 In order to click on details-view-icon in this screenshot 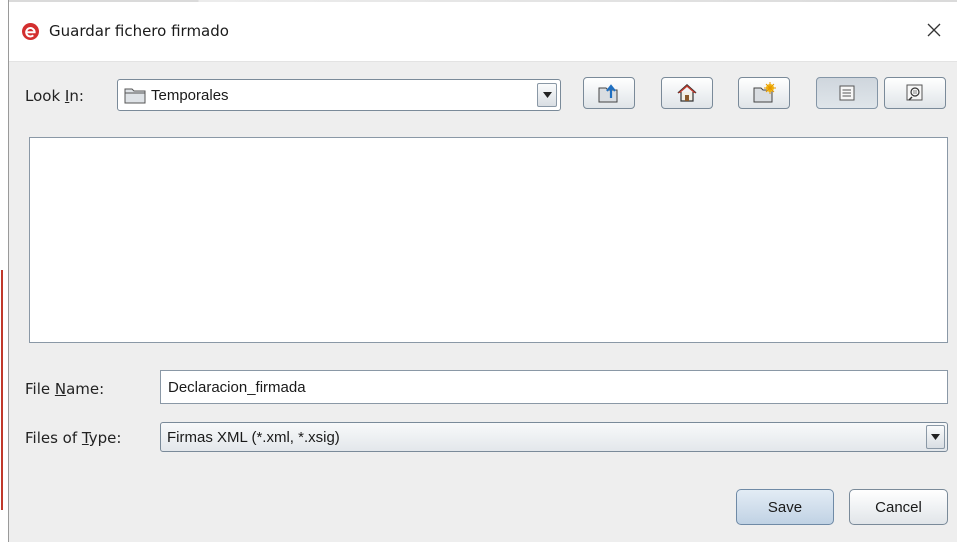, I will do `click(914, 92)`.